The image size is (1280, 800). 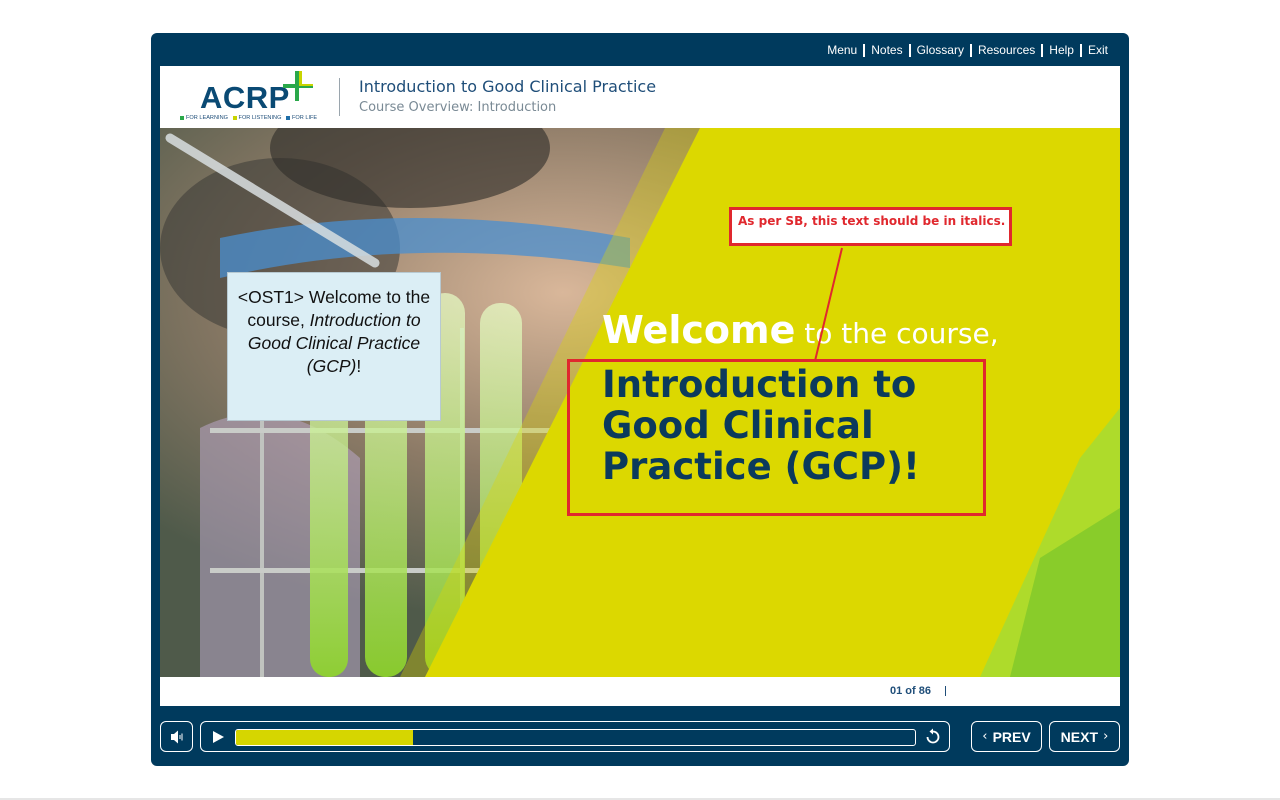 I want to click on playback-bar, so click(x=575, y=736).